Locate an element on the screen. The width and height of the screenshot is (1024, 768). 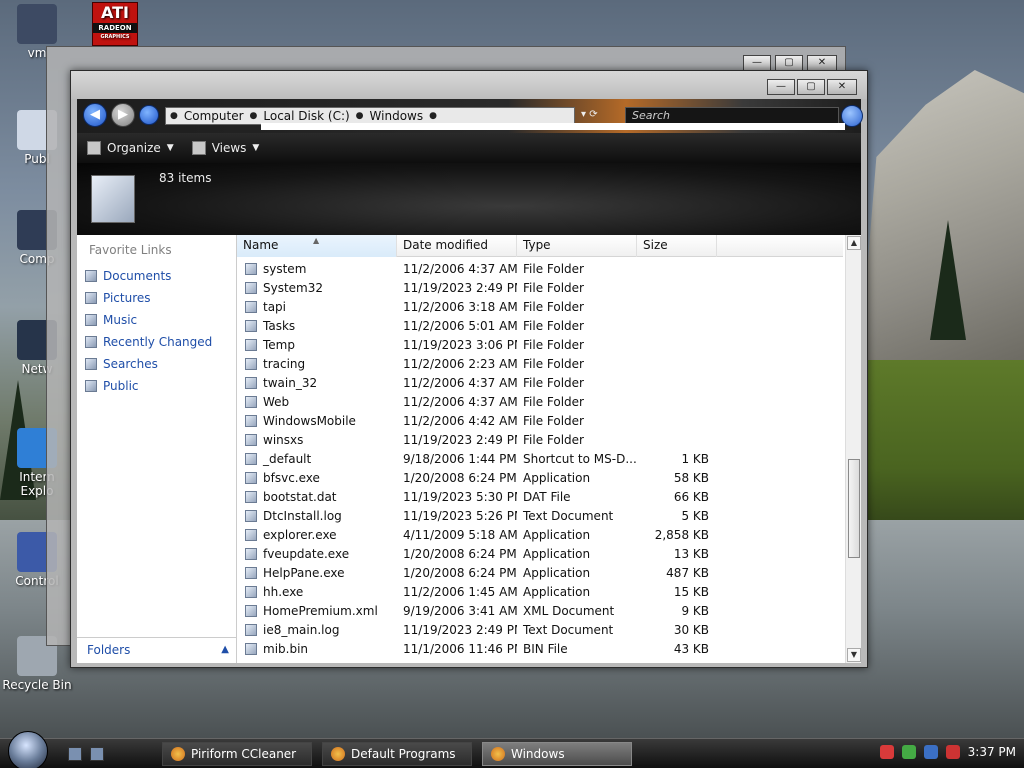
table-row: Temp 11/19/2023 3:06 PM File Folder is located at coordinates (540, 344).